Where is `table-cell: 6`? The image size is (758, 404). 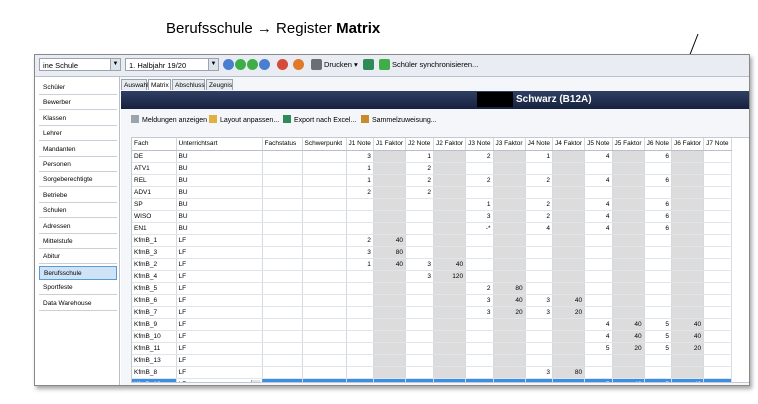
table-cell: 6 is located at coordinates (658, 204).